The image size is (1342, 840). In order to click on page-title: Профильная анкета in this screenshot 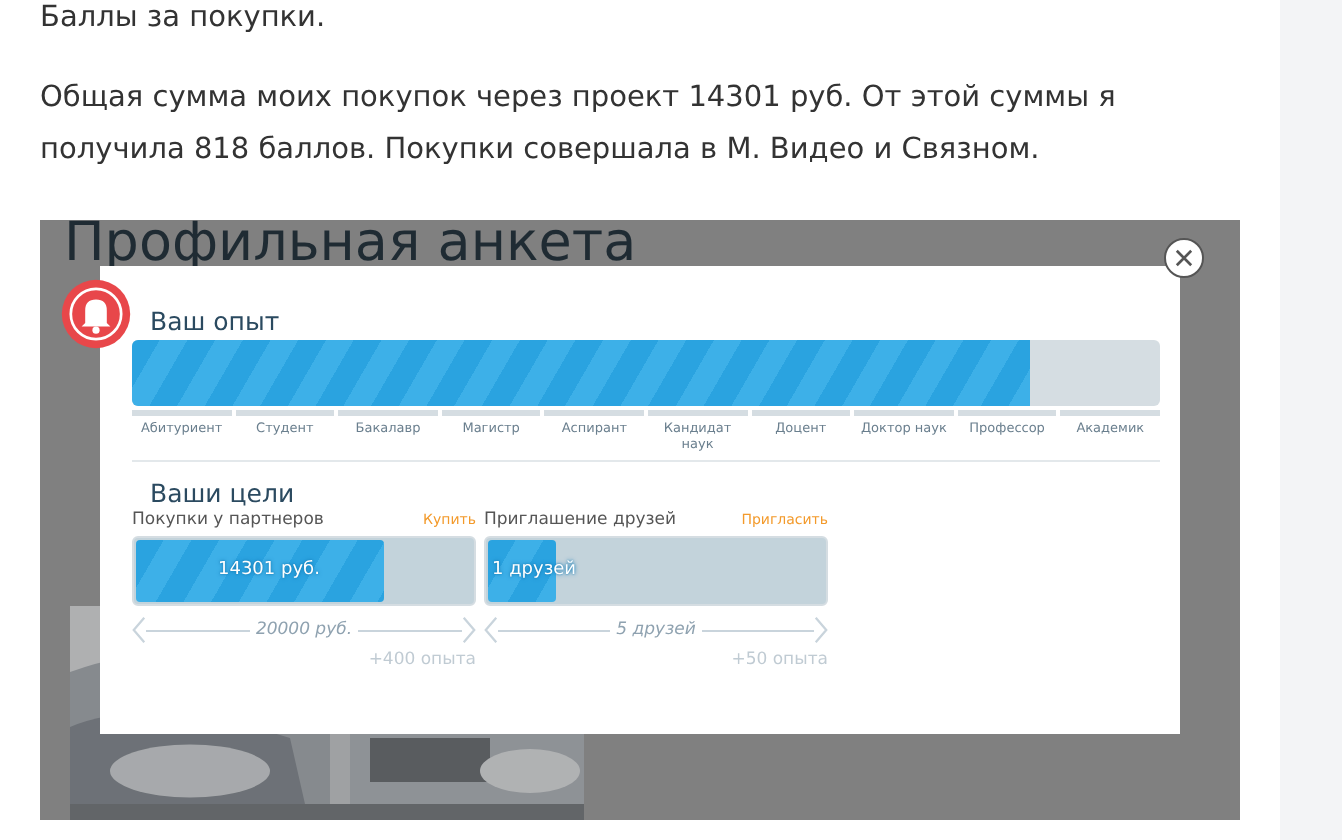, I will do `click(350, 246)`.